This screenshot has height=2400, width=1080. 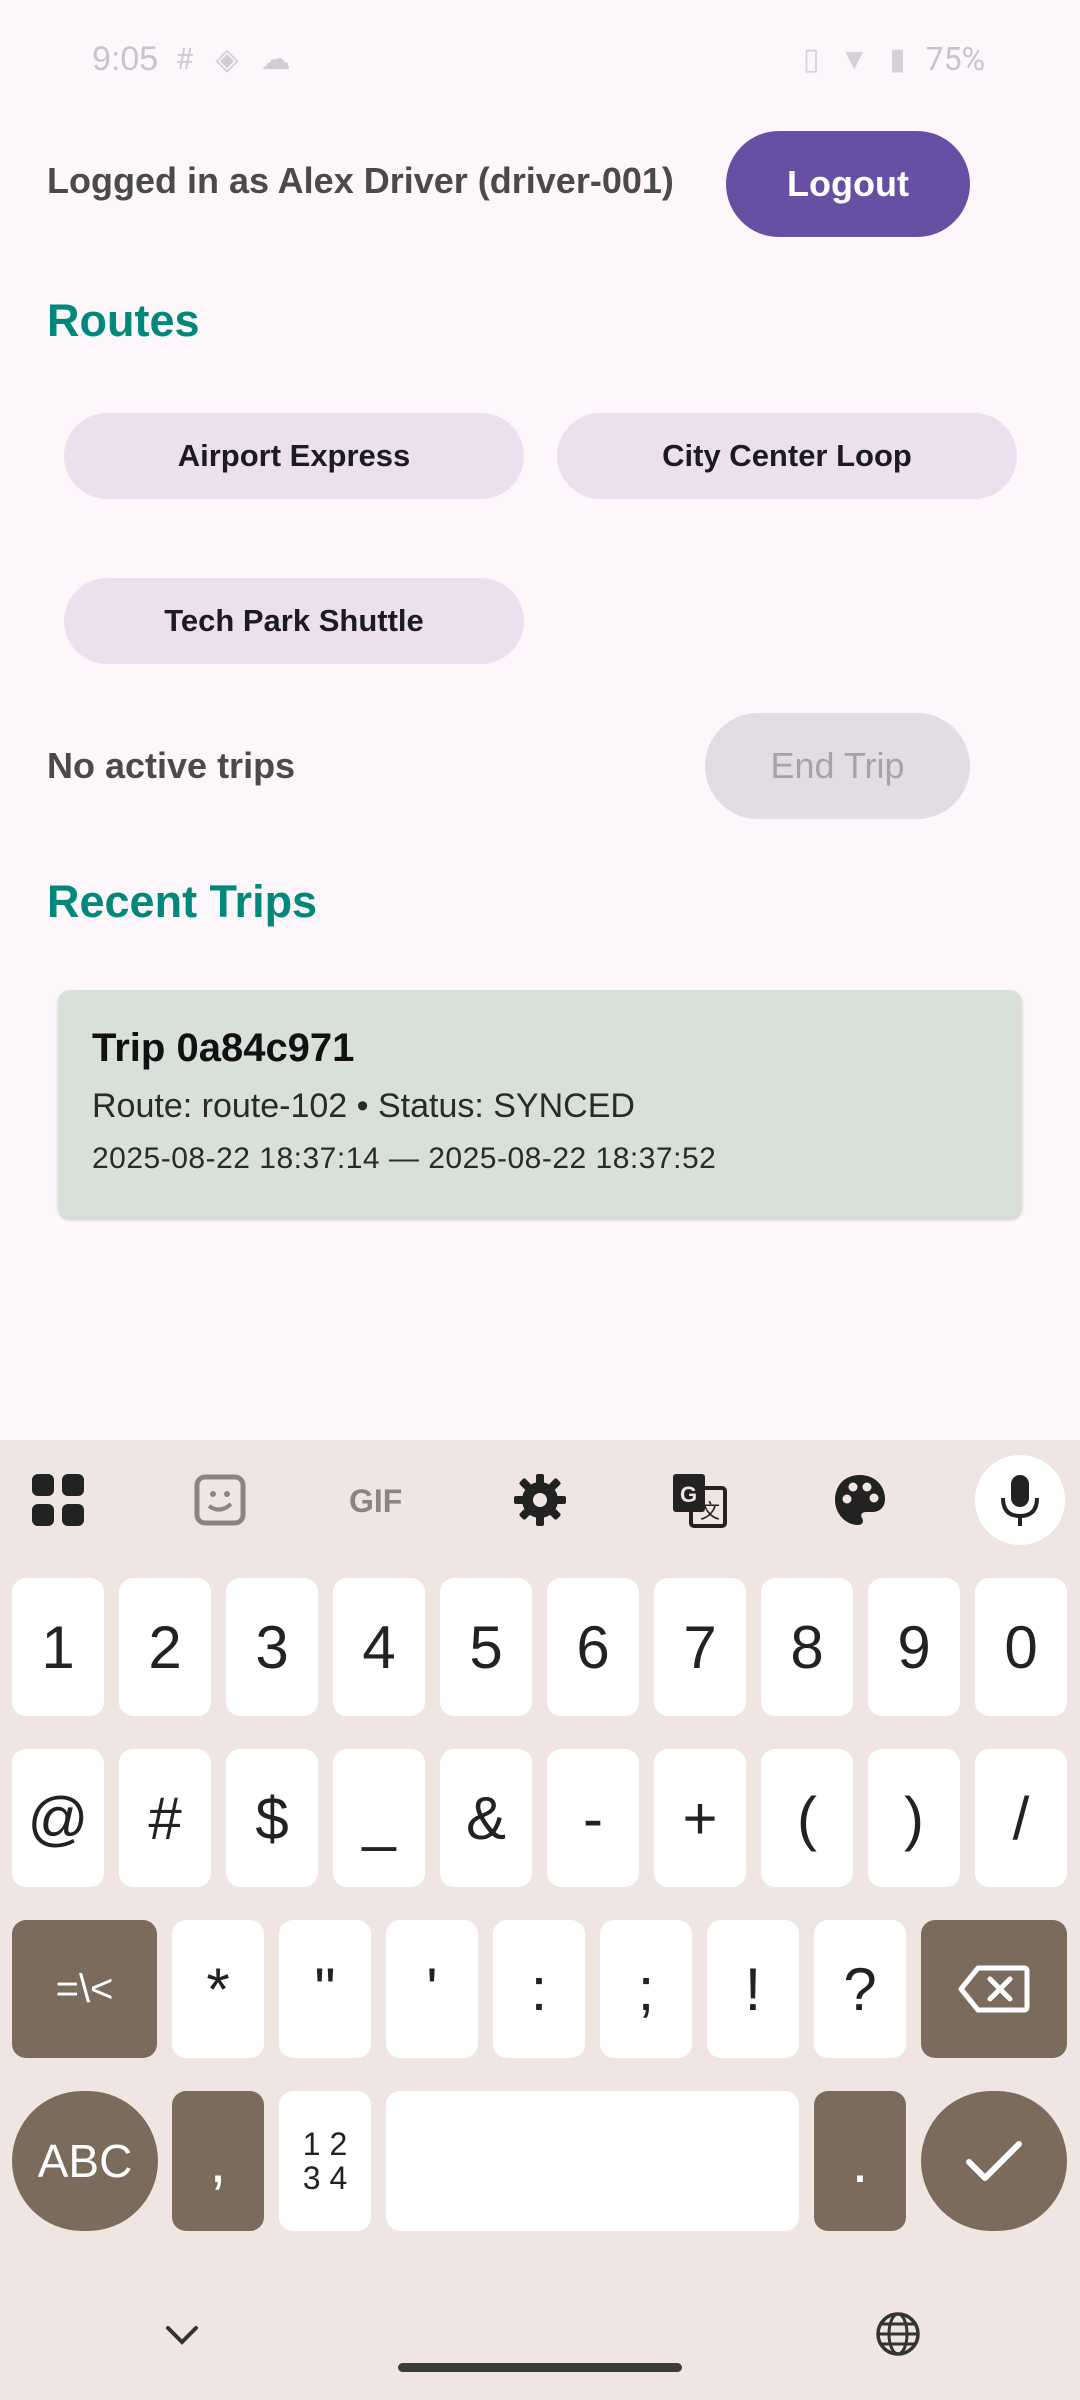 What do you see at coordinates (854, 59) in the screenshot?
I see `wifi-icon: ▼` at bounding box center [854, 59].